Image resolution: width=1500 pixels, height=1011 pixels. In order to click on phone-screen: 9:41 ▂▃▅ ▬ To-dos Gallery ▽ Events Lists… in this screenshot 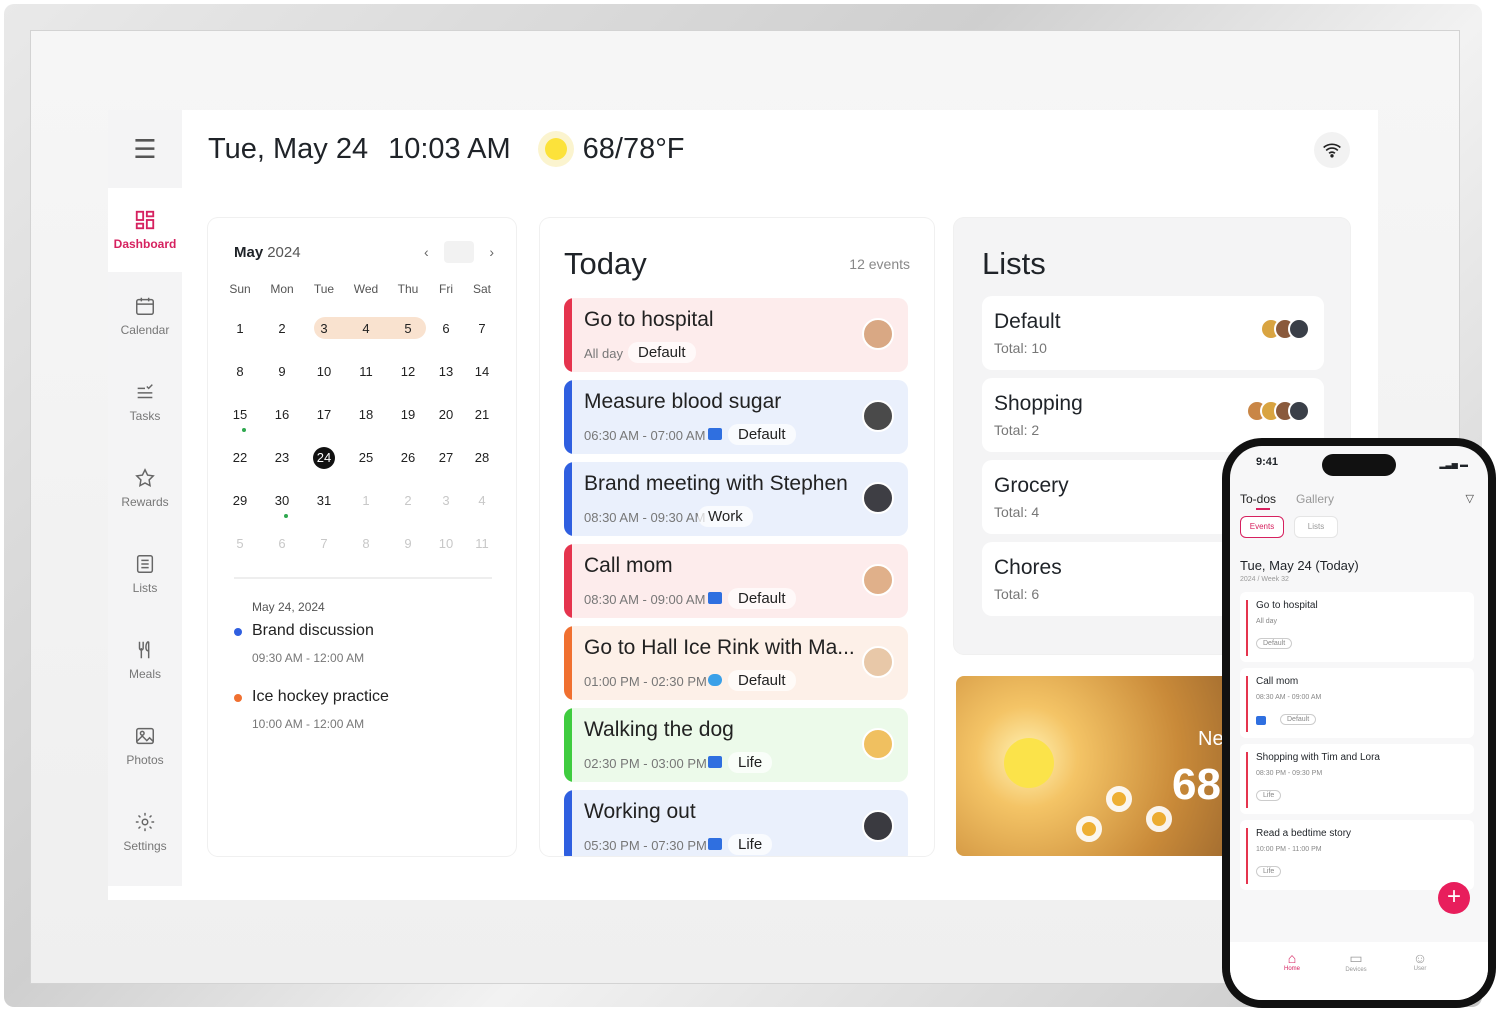, I will do `click(1359, 723)`.